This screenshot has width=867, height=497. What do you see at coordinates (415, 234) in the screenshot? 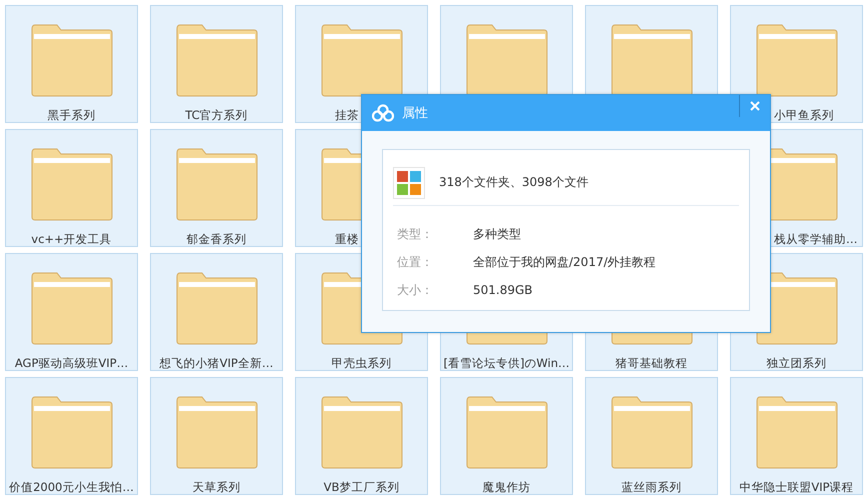
I see `property-label: 类型：` at bounding box center [415, 234].